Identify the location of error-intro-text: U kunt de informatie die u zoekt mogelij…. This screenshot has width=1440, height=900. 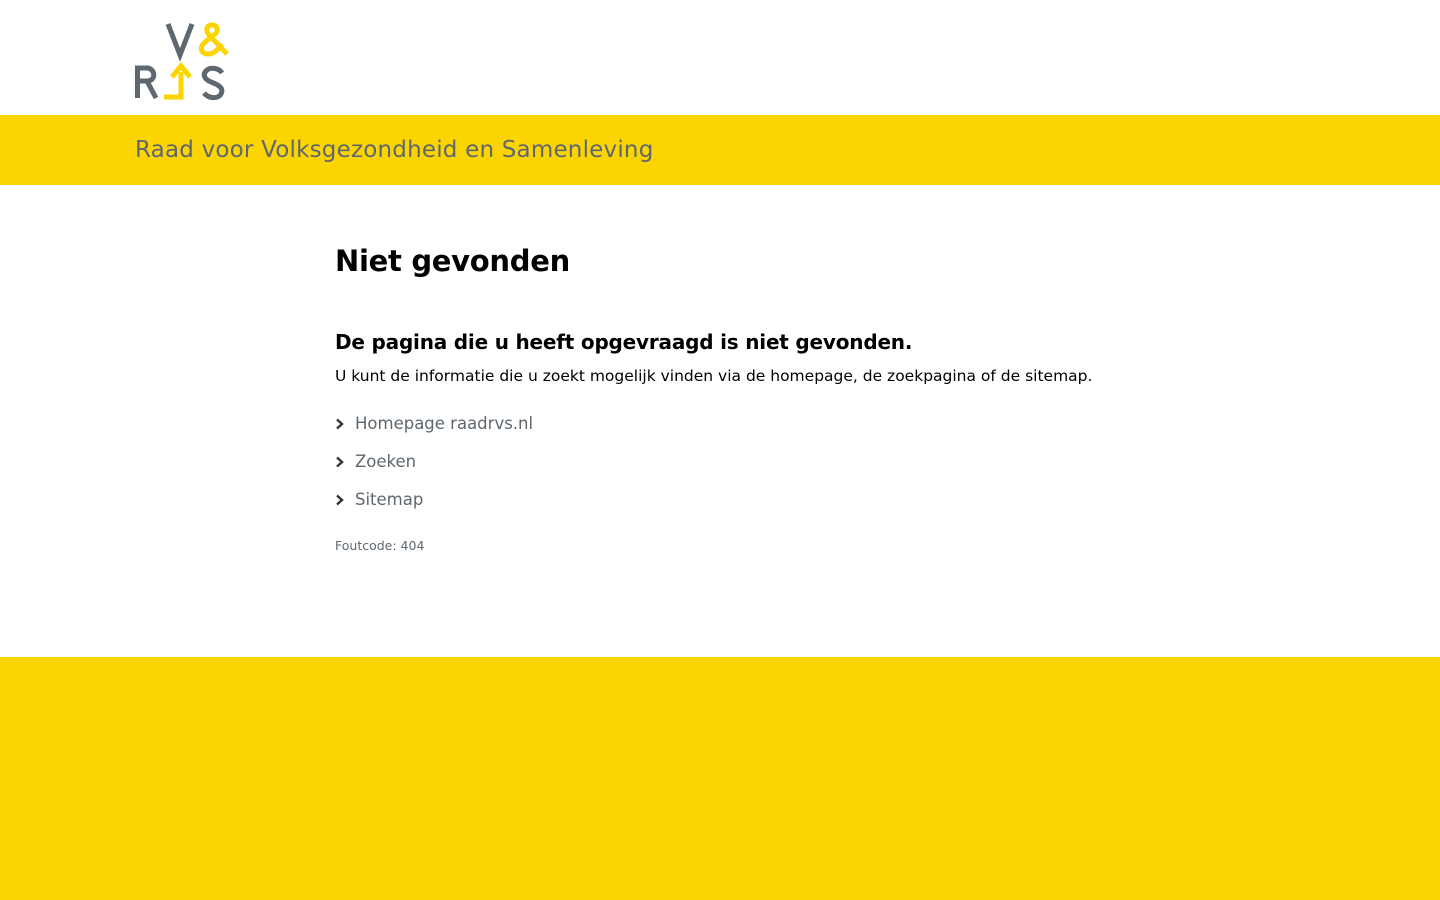
(714, 376).